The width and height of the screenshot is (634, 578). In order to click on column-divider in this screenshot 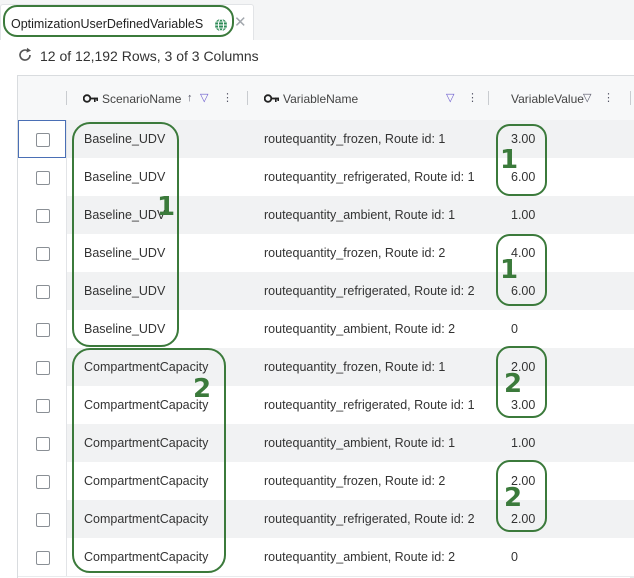, I will do `click(630, 98)`.